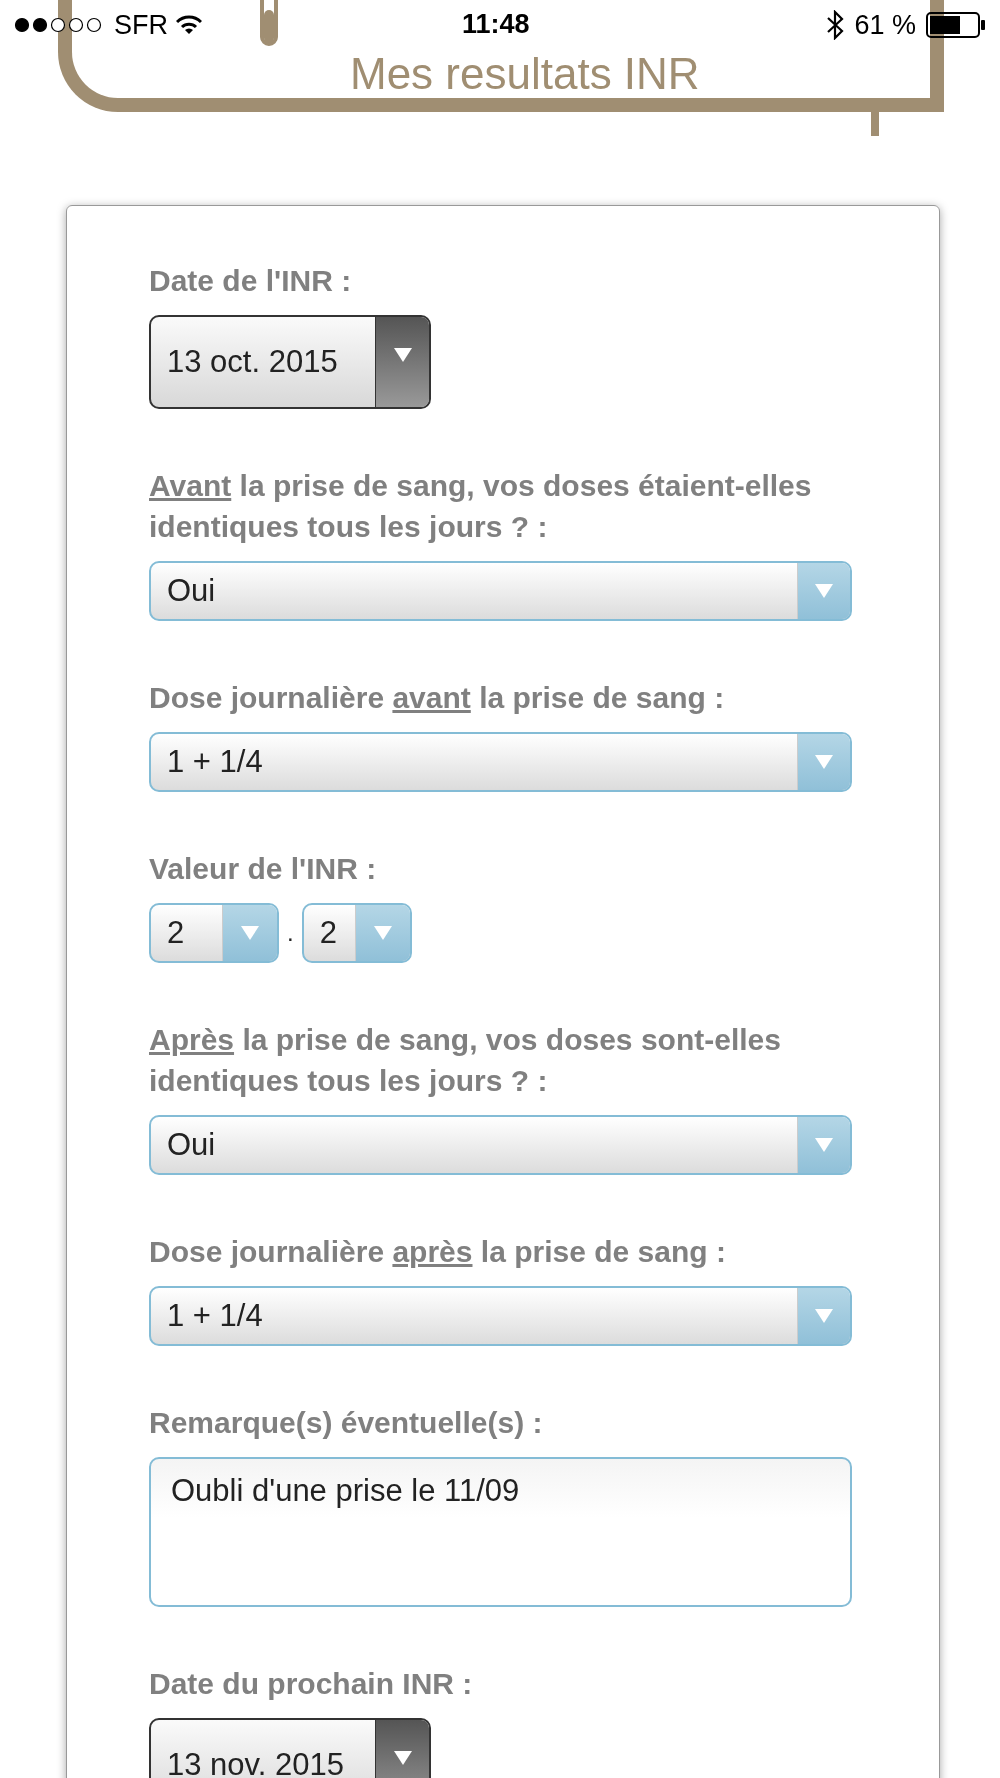  Describe the element at coordinates (500, 1532) in the screenshot. I see `remarks-field: Oubli d'une prise le 11/09` at that location.